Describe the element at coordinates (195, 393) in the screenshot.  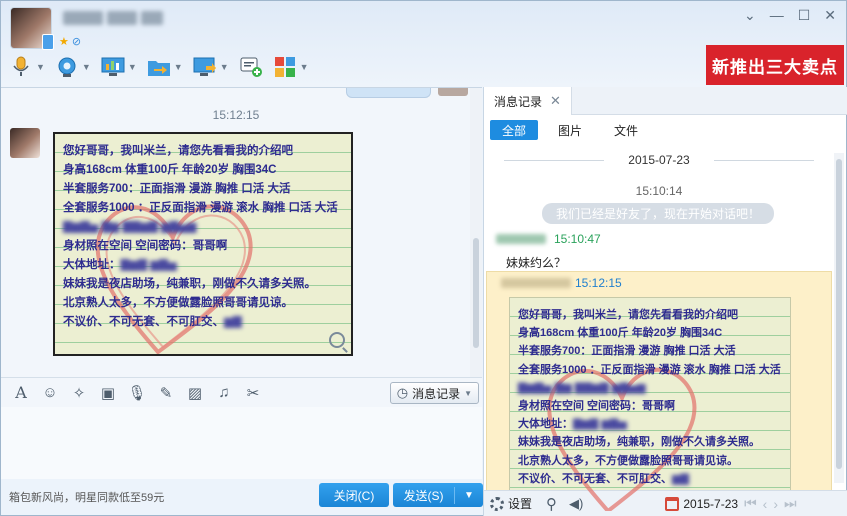
I see `image-icon: ▨` at that location.